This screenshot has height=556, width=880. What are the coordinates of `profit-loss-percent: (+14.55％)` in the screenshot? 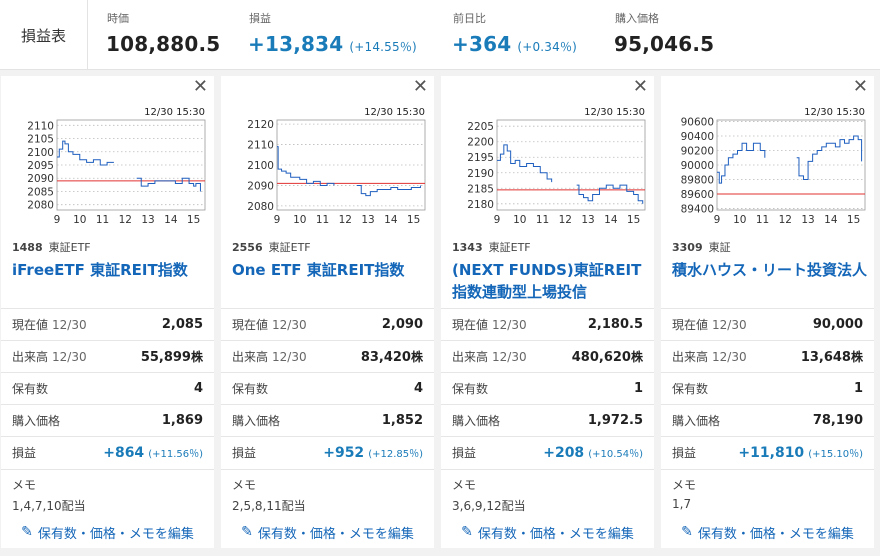 It's located at (383, 47).